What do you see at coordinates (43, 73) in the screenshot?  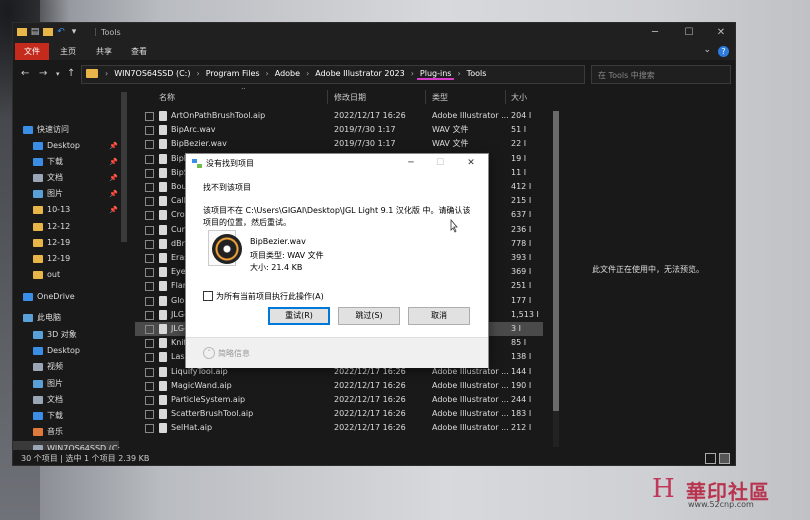 I see `forward-arrow-icon: →` at bounding box center [43, 73].